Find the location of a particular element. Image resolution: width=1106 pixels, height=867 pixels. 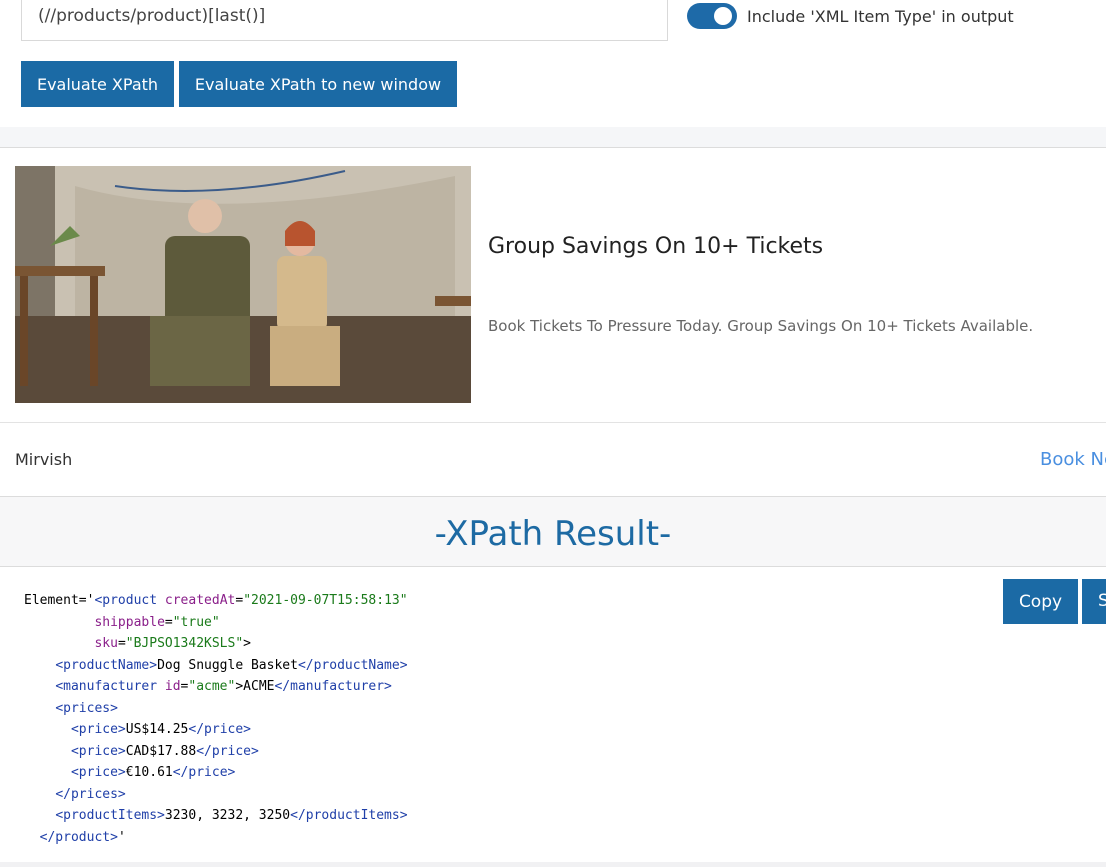

ad-brand-name: Mirvish is located at coordinates (44, 459).